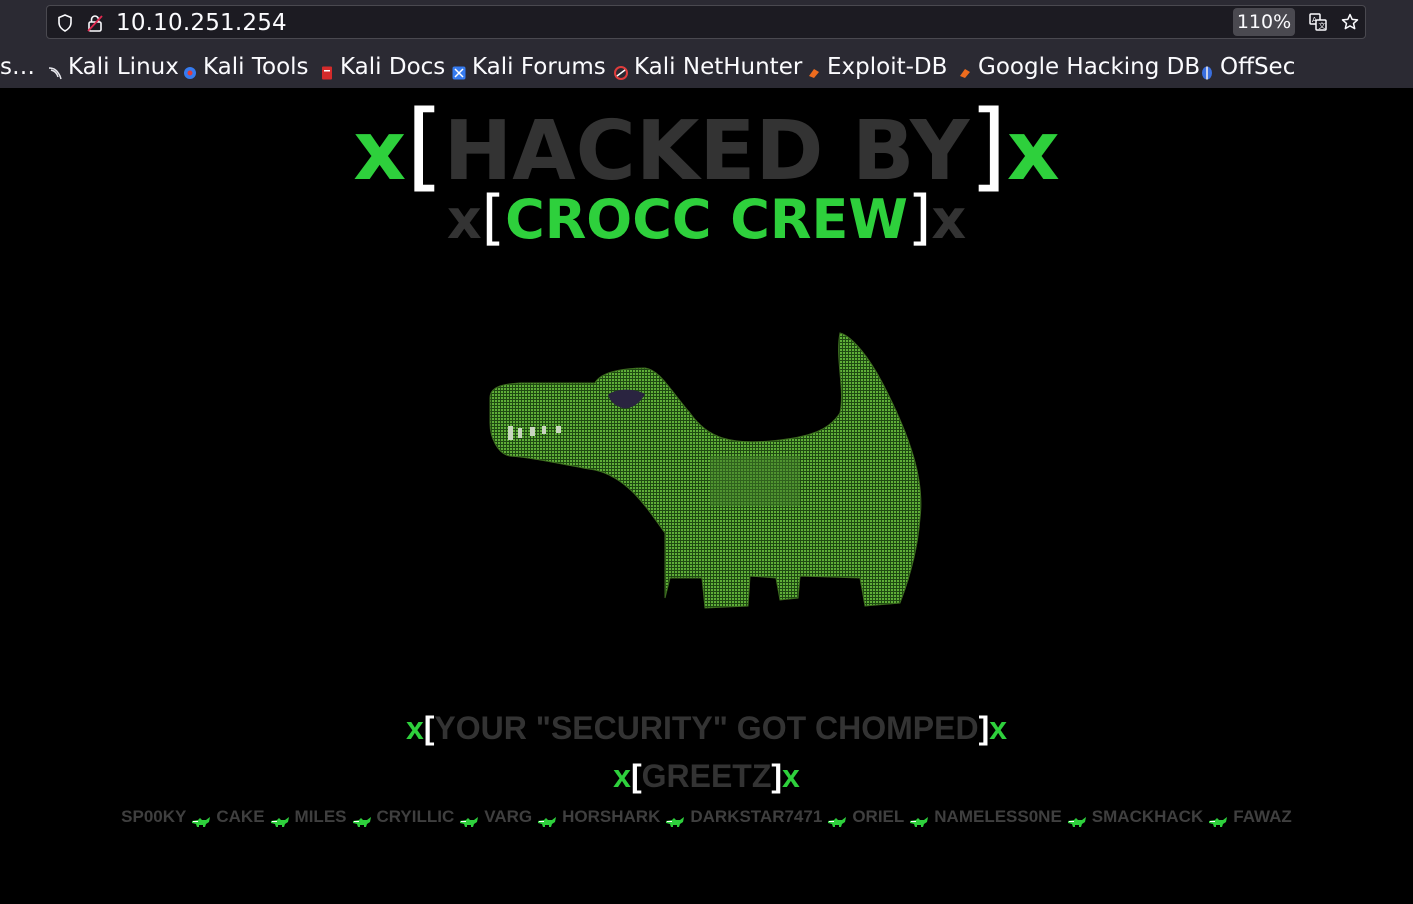 The width and height of the screenshot is (1413, 904). I want to click on crocodile-ascii-art, so click(710, 478).